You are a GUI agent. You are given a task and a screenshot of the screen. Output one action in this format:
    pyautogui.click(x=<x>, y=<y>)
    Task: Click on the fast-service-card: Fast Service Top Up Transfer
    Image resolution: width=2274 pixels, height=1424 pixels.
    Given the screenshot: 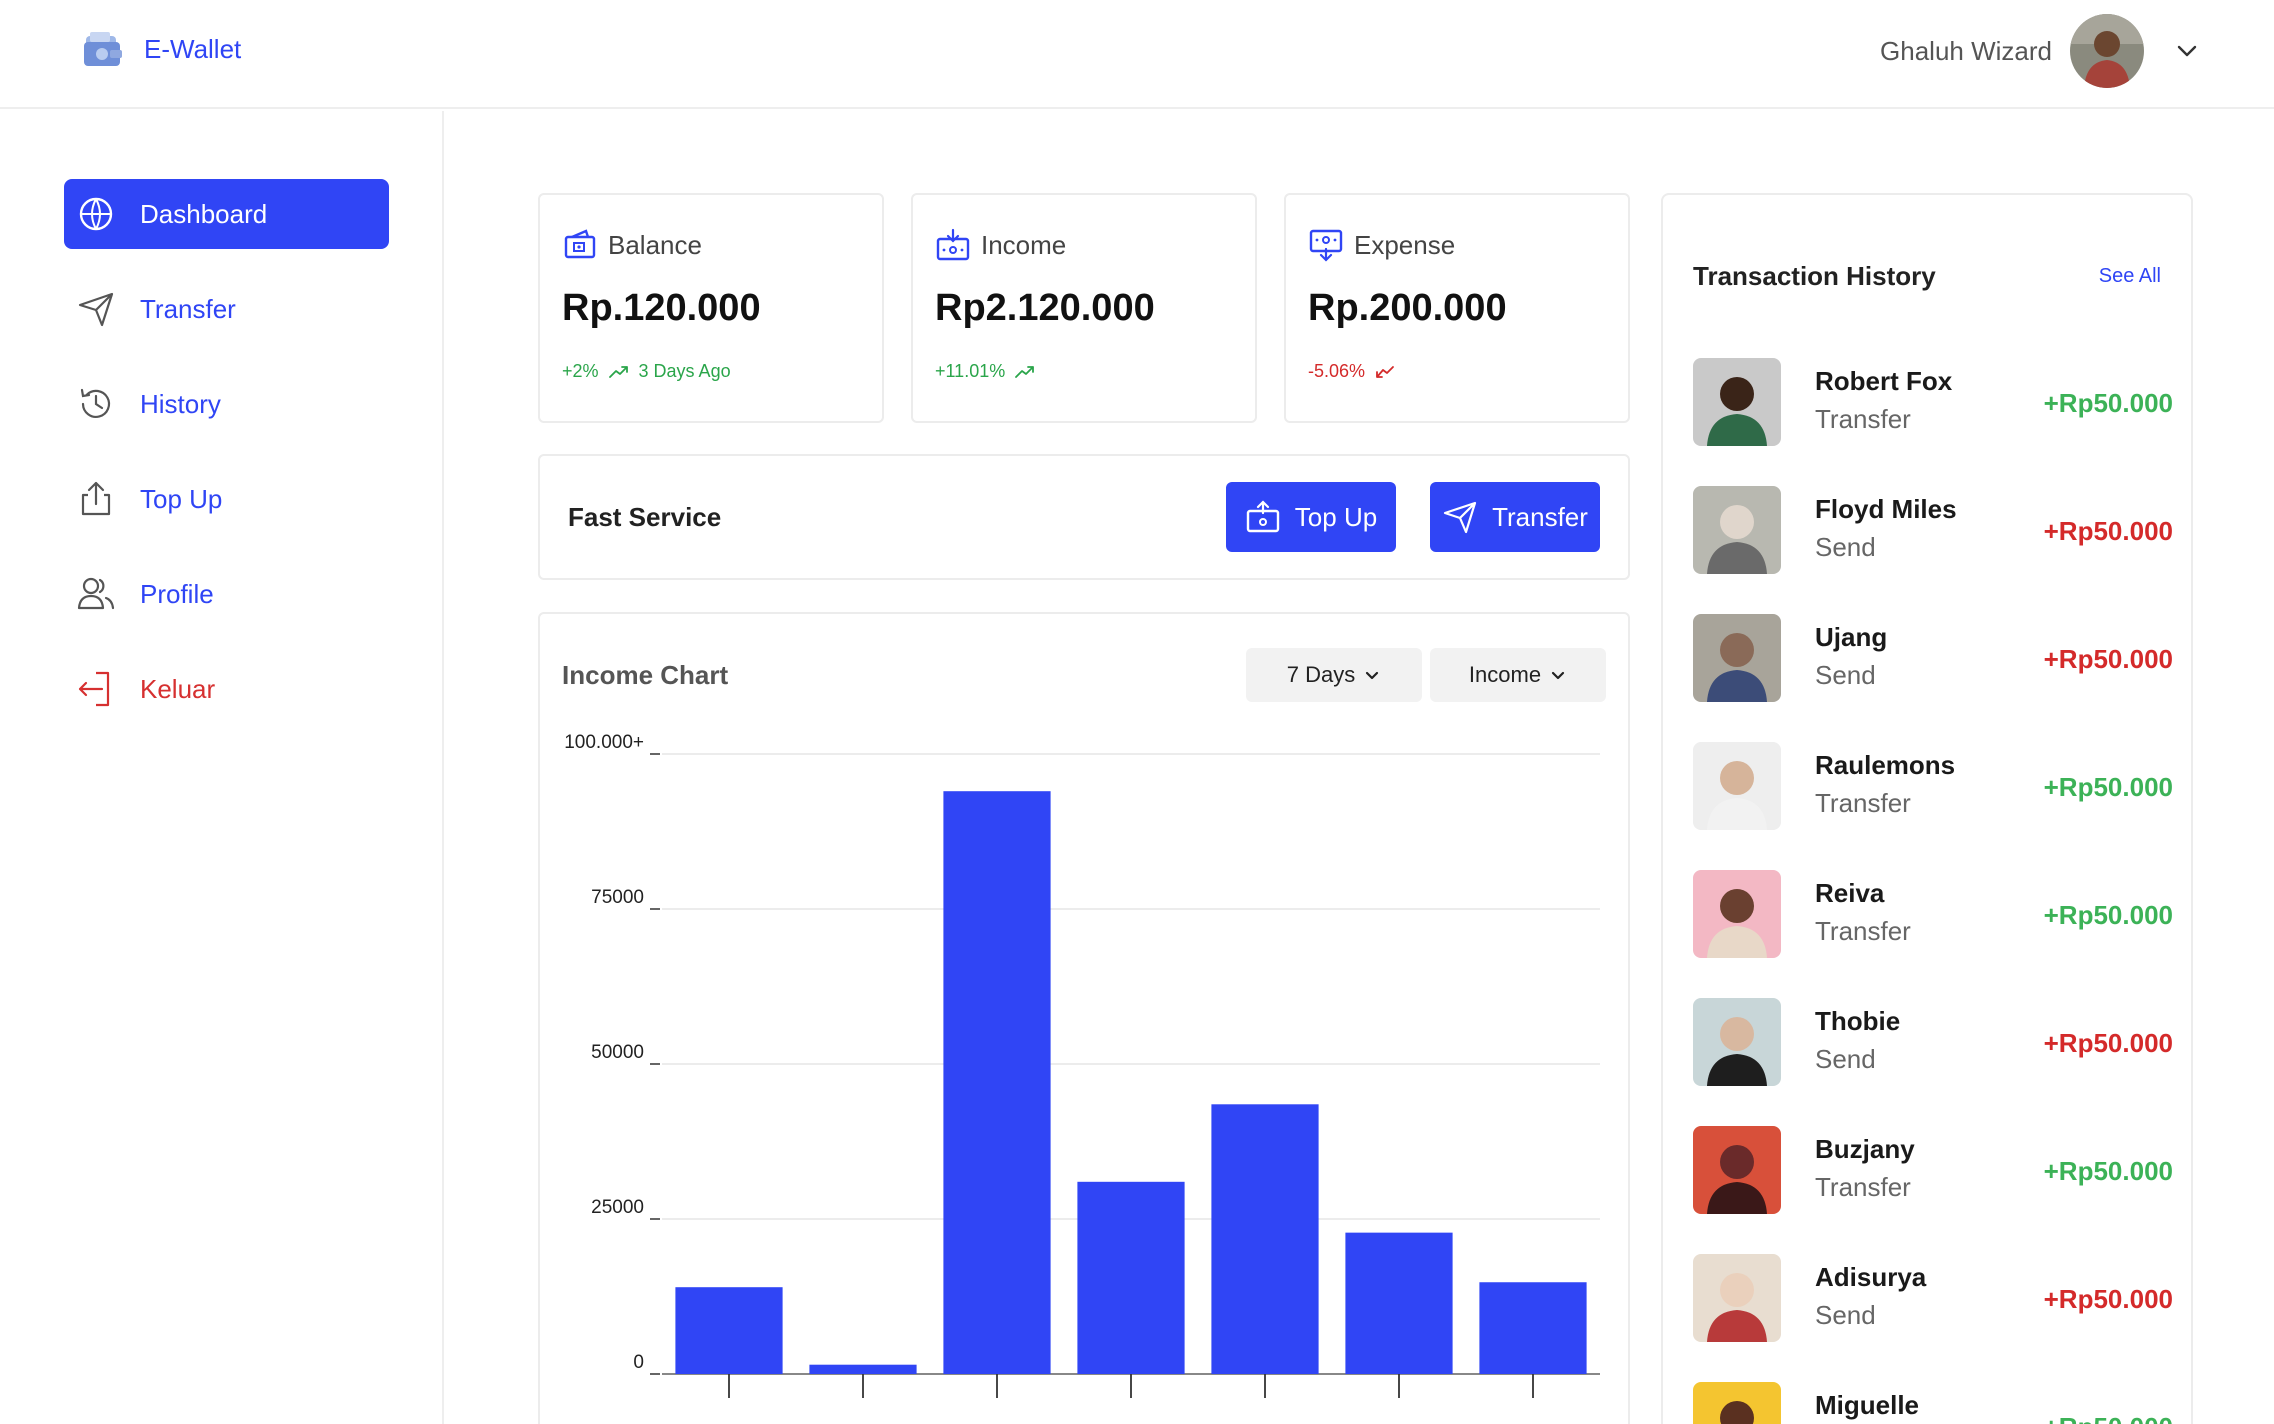 What is the action you would take?
    pyautogui.click(x=1084, y=517)
    